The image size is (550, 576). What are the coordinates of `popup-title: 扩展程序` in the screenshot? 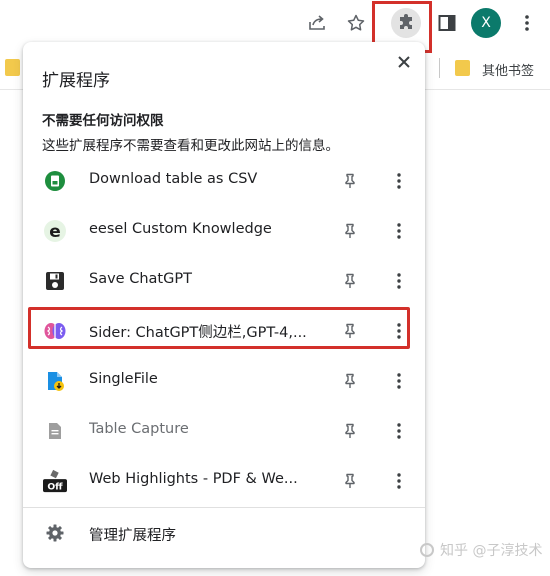 It's located at (76, 81).